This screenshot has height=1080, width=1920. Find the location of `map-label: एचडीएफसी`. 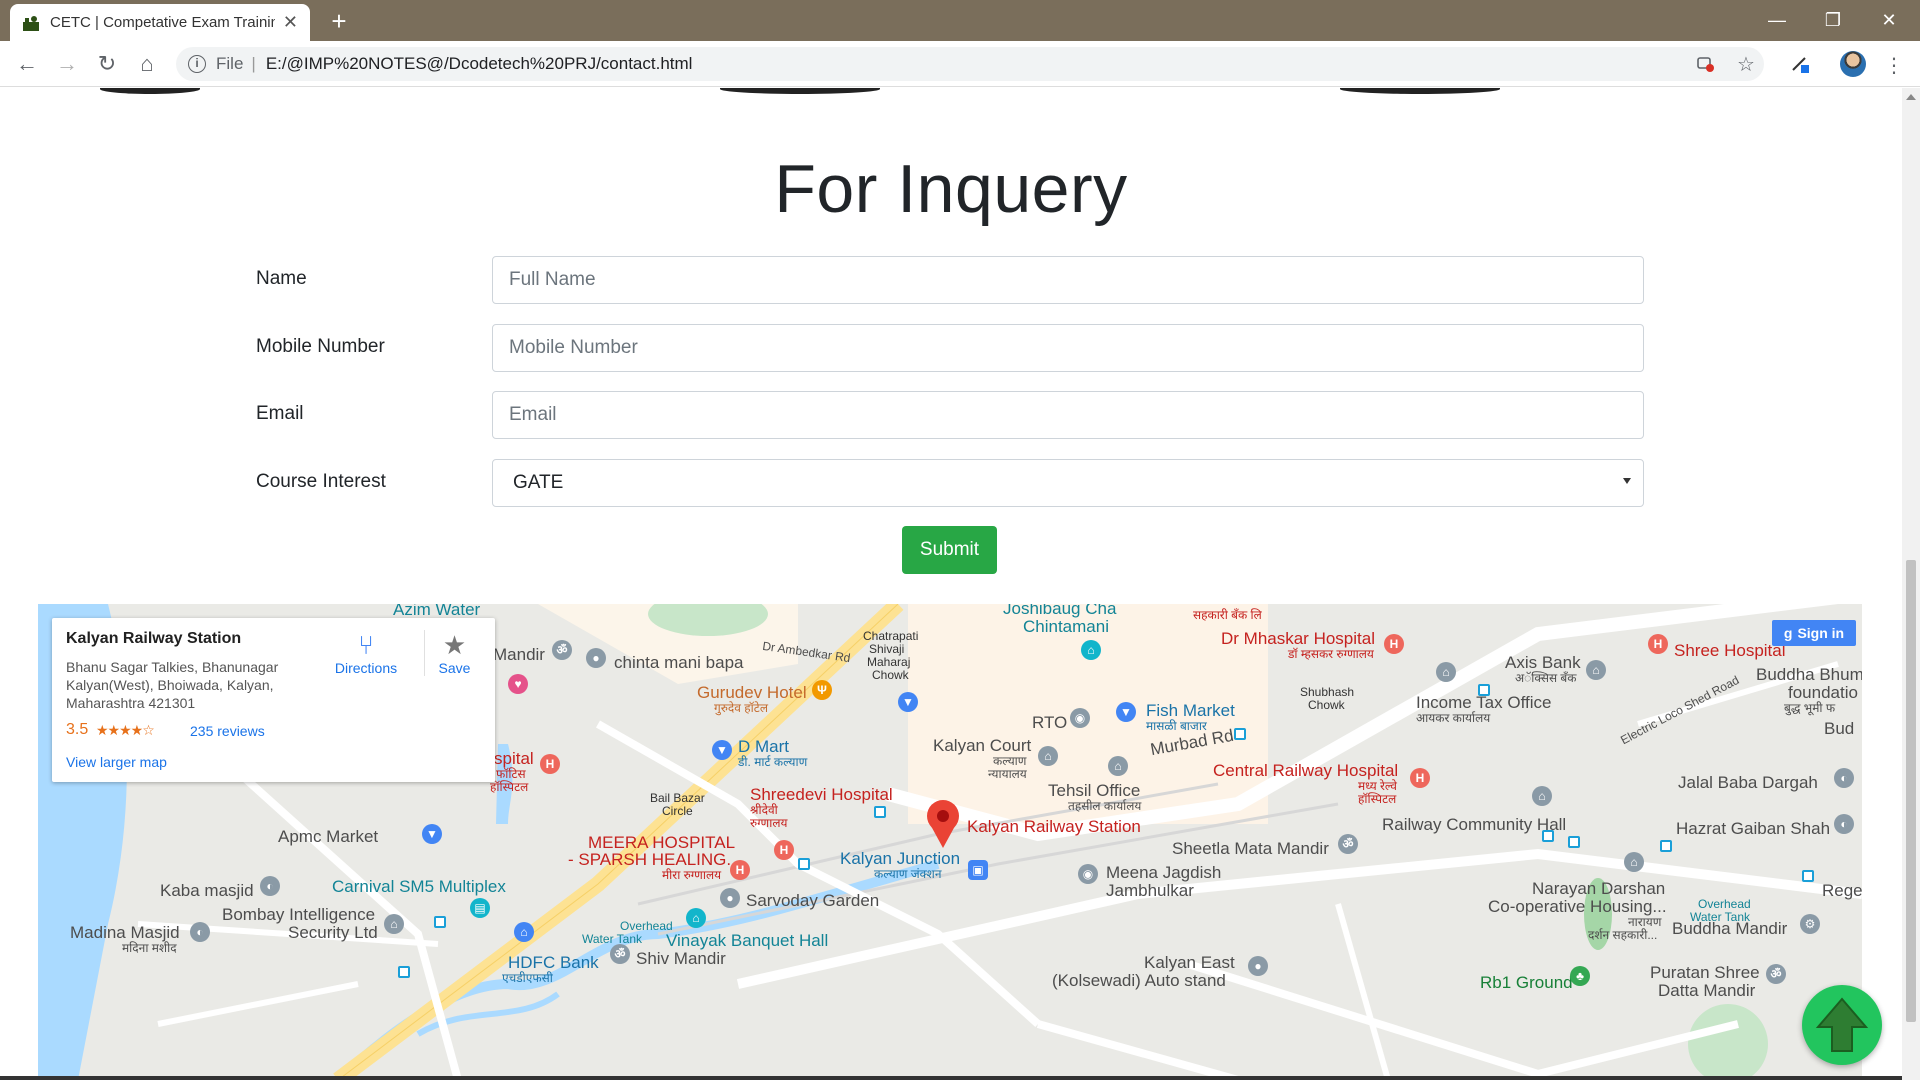

map-label: एचडीएफसी is located at coordinates (527, 978).